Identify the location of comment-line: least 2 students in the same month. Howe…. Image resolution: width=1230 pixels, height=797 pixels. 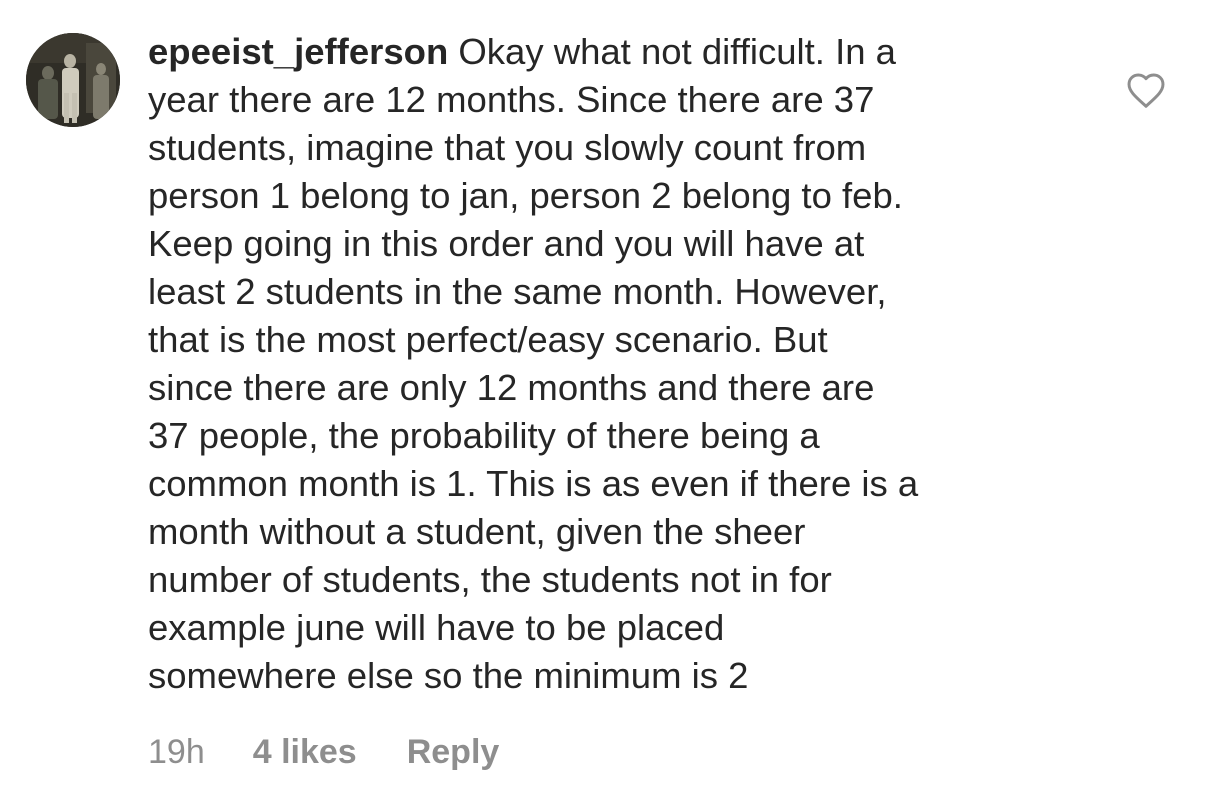
(517, 291).